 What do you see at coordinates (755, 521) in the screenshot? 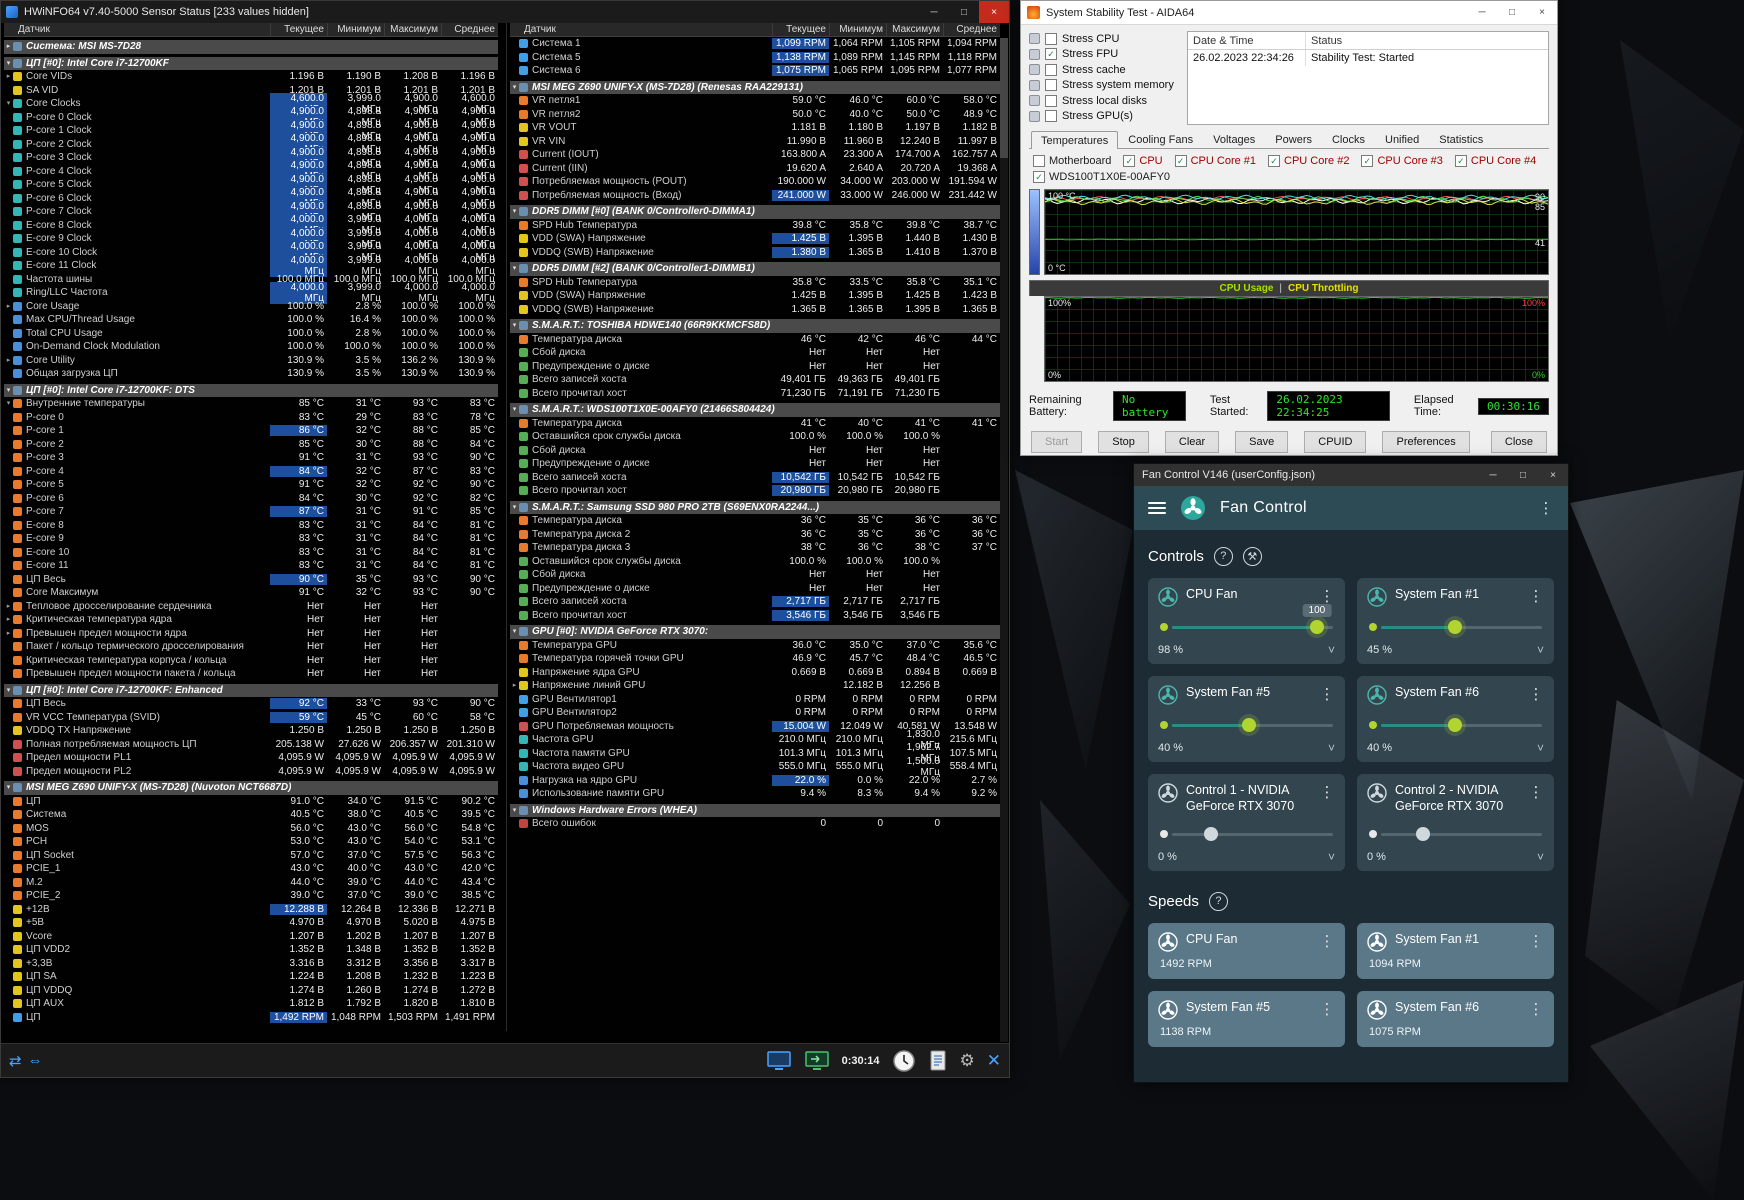
I see `sensor-row: Температура диска 36 °C 35 °C 36 °C 36 °C` at bounding box center [755, 521].